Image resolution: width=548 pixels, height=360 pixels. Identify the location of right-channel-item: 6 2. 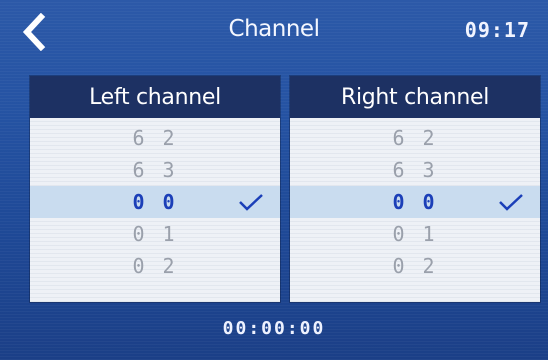
(415, 138).